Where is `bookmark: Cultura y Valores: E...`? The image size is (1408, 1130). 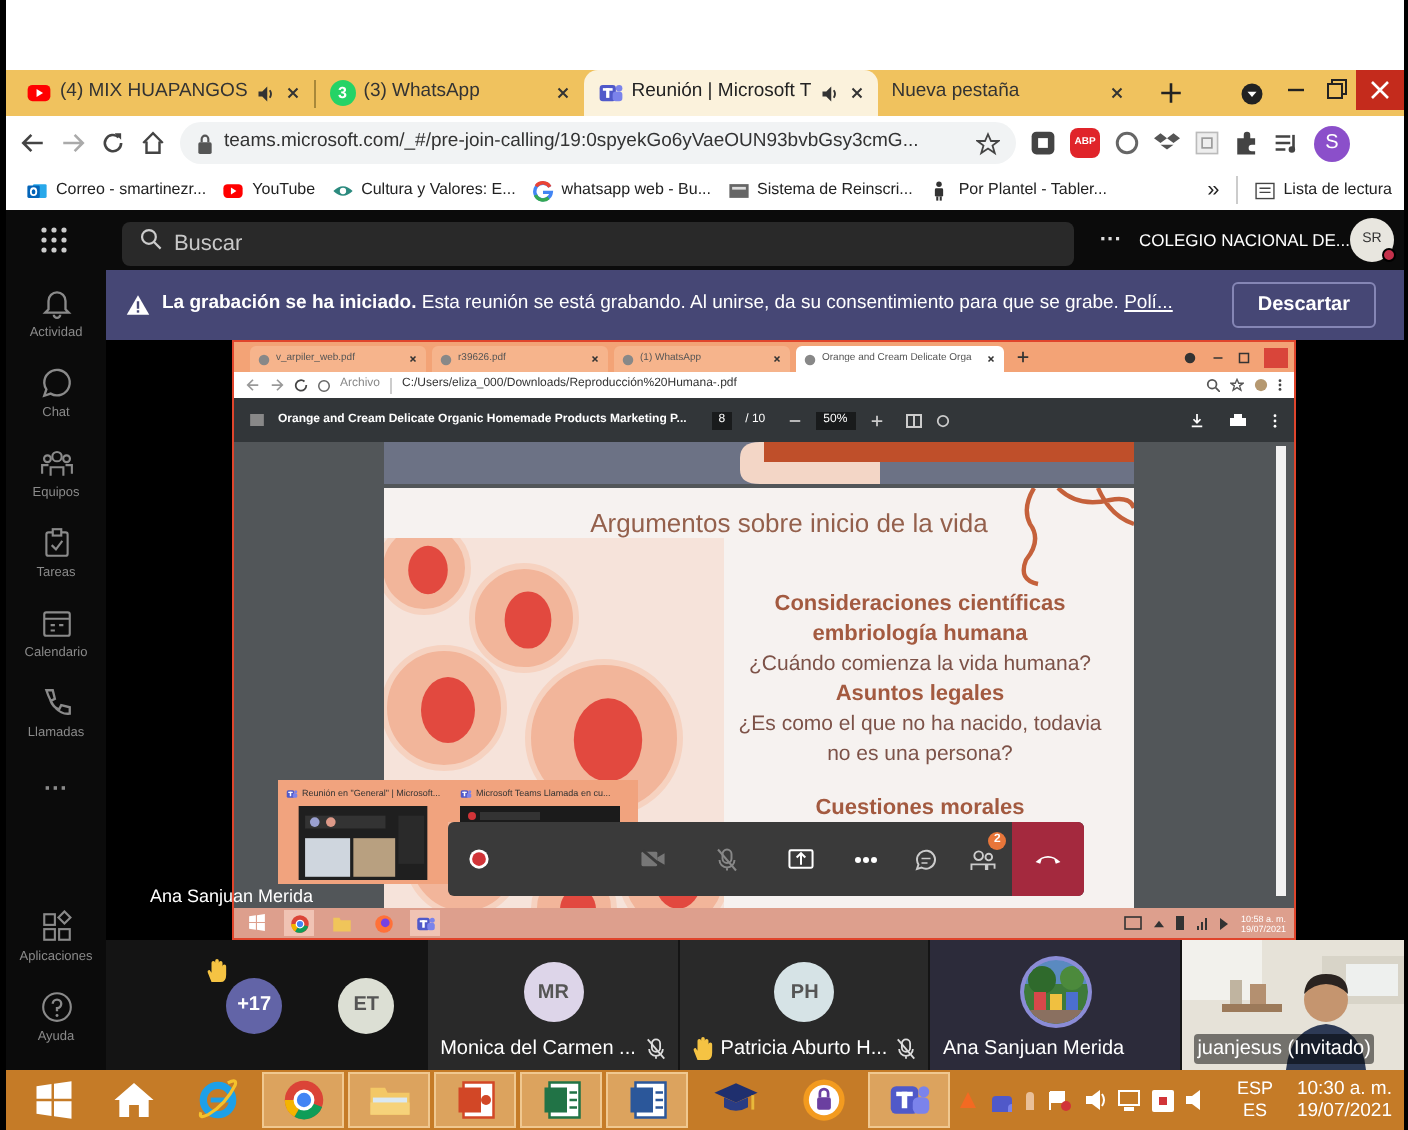 bookmark: Cultura y Valores: E... is located at coordinates (423, 190).